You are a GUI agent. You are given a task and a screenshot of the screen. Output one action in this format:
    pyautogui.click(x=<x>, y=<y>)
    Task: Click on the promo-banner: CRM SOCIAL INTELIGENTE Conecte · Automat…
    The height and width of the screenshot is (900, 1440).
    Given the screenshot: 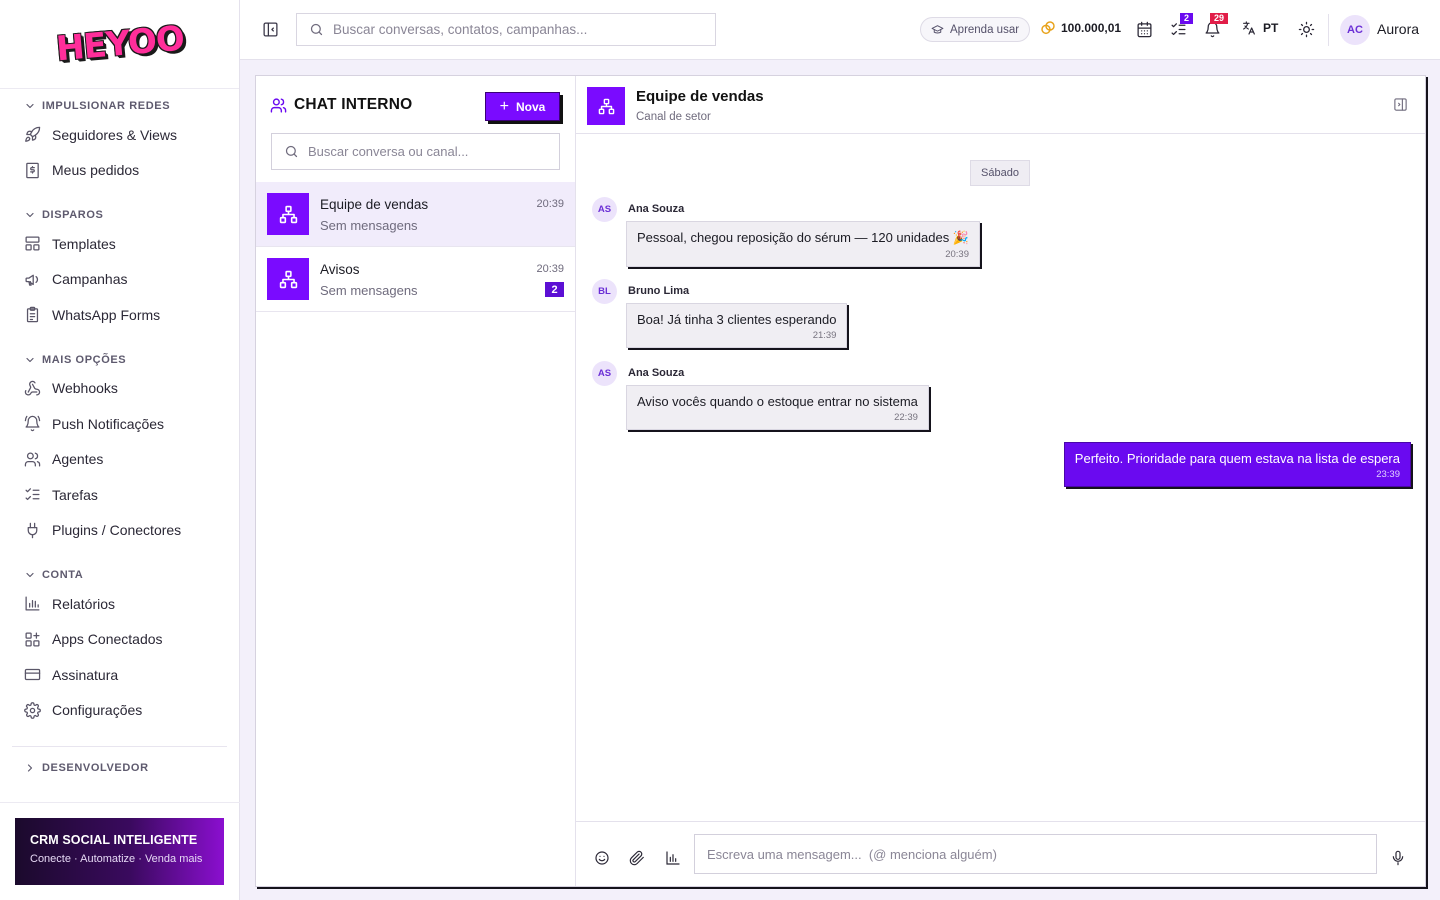 What is the action you would take?
    pyautogui.click(x=119, y=851)
    